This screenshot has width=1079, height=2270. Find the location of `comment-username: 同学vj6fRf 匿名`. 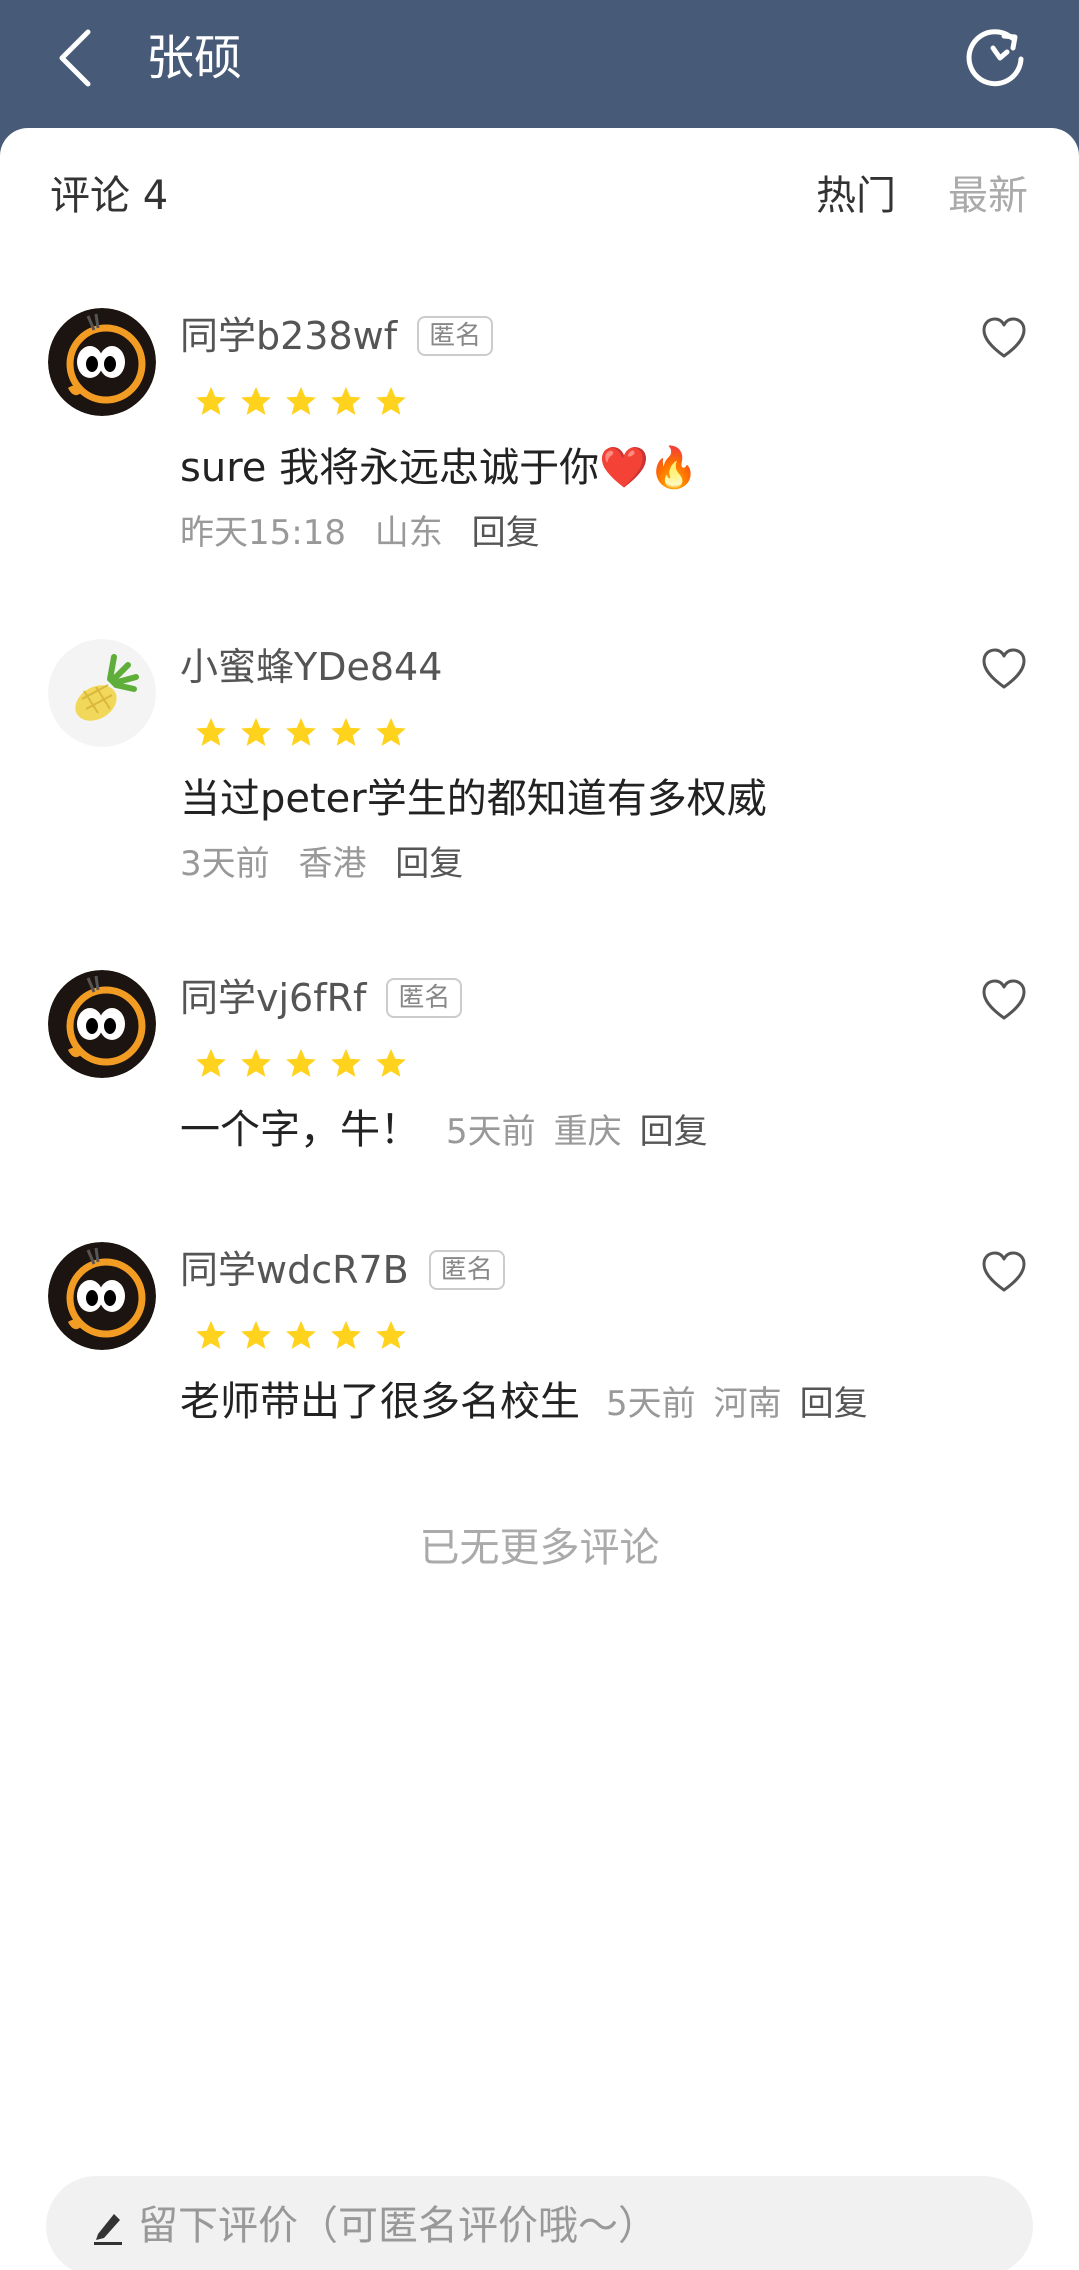

comment-username: 同学vj6fRf 匿名 is located at coordinates (321, 998).